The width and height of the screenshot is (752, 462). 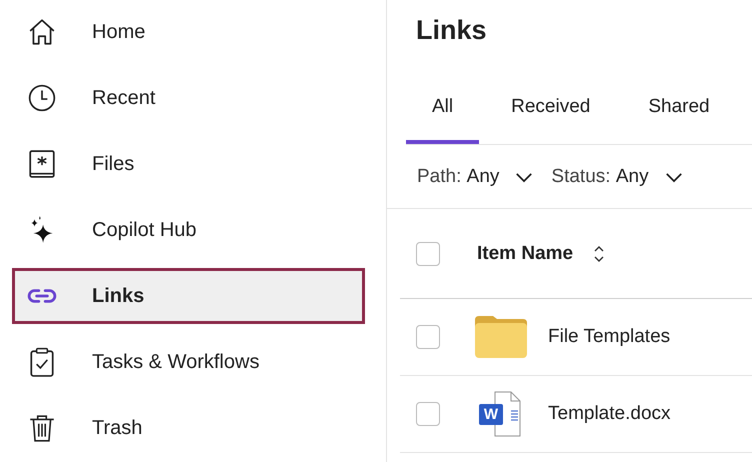 What do you see at coordinates (501, 337) in the screenshot?
I see `folder-icon` at bounding box center [501, 337].